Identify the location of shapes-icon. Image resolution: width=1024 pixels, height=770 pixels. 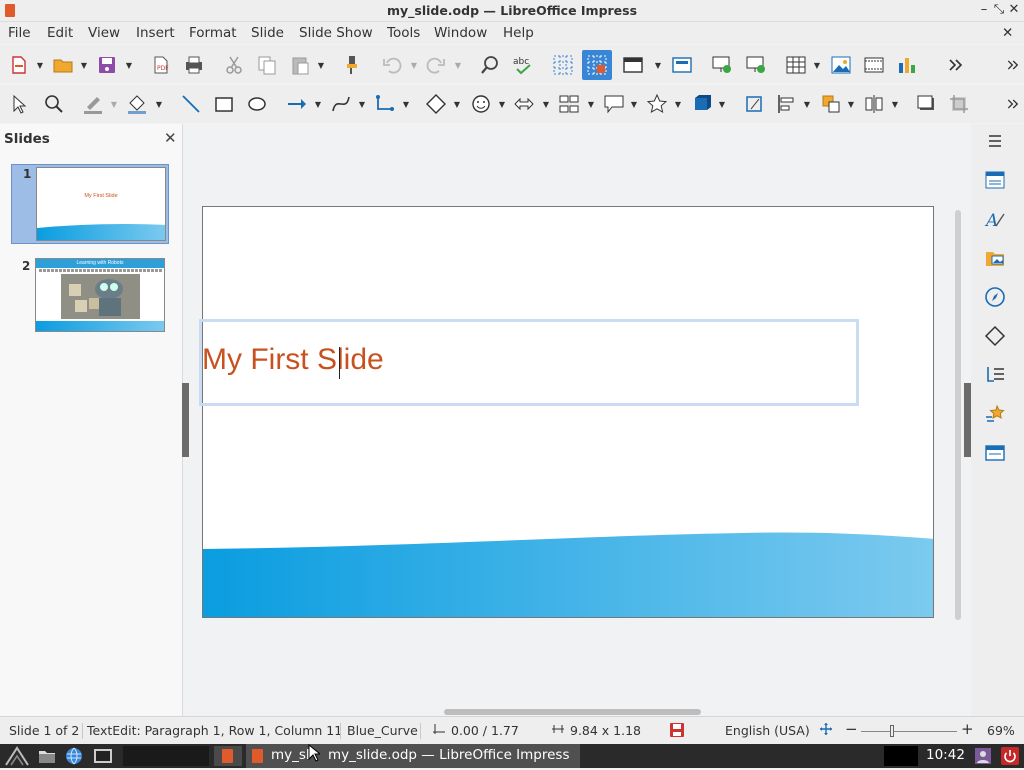
(995, 336).